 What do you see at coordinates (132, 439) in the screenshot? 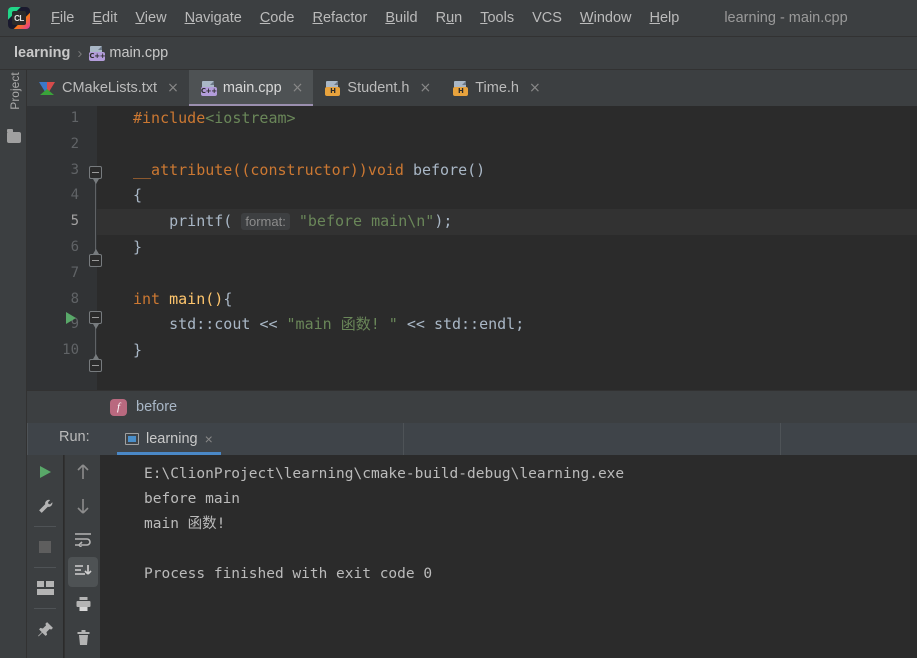
I see `window-icon` at bounding box center [132, 439].